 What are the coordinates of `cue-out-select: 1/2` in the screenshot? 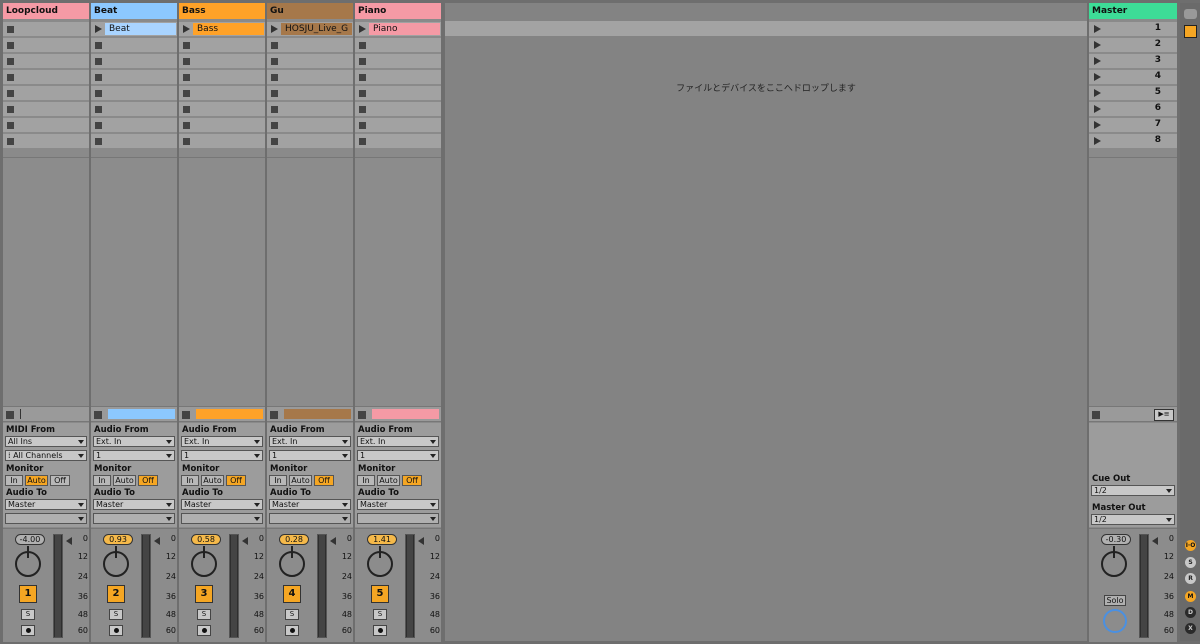 It's located at (1133, 490).